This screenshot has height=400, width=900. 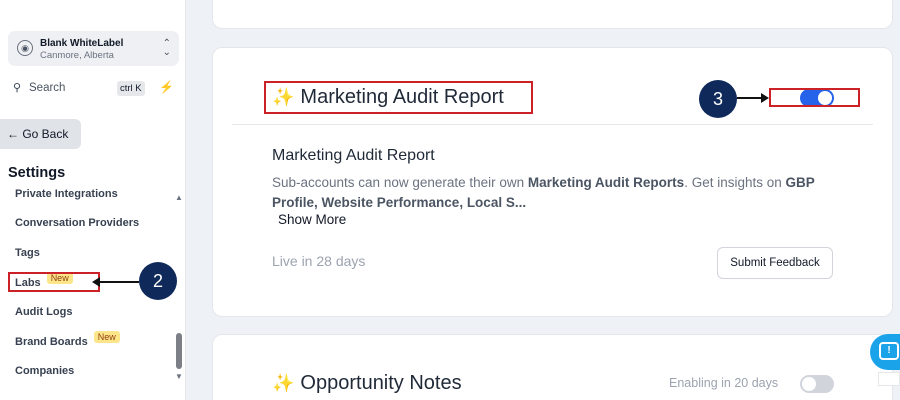 What do you see at coordinates (765, 98) in the screenshot?
I see `arrow-right-icon` at bounding box center [765, 98].